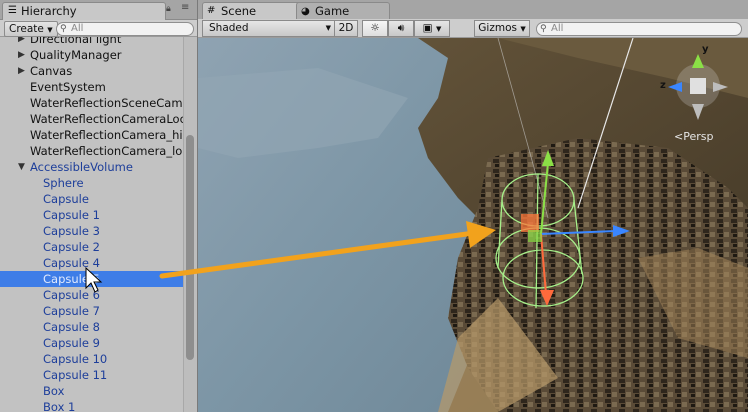  I want to click on annotation-overlay, so click(290, 257).